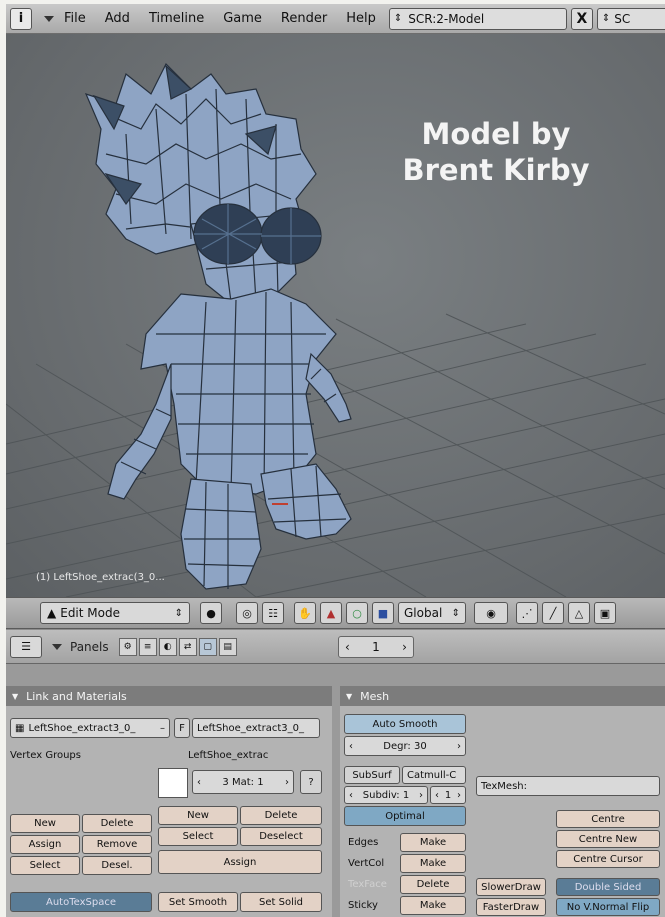 This screenshot has width=665, height=917. Describe the element at coordinates (361, 18) in the screenshot. I see `menu-help: Help` at that location.